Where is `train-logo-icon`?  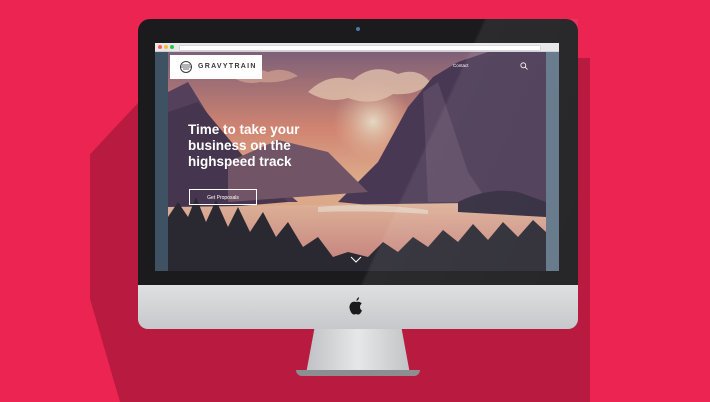 train-logo-icon is located at coordinates (186, 67).